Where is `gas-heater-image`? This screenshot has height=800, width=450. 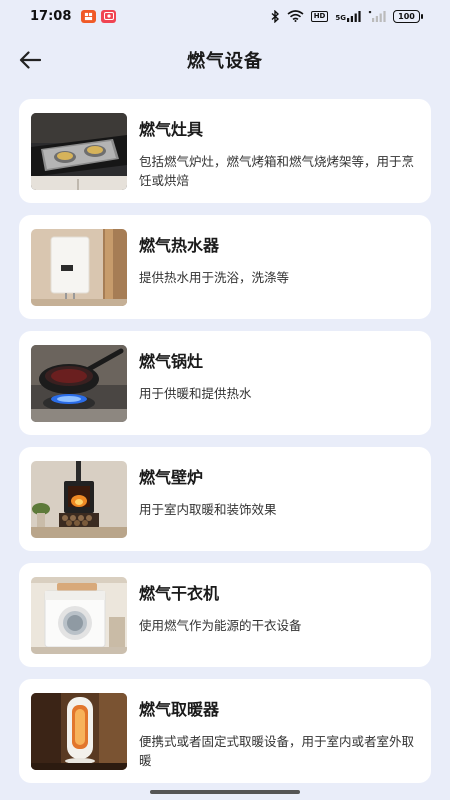
gas-heater-image is located at coordinates (79, 731).